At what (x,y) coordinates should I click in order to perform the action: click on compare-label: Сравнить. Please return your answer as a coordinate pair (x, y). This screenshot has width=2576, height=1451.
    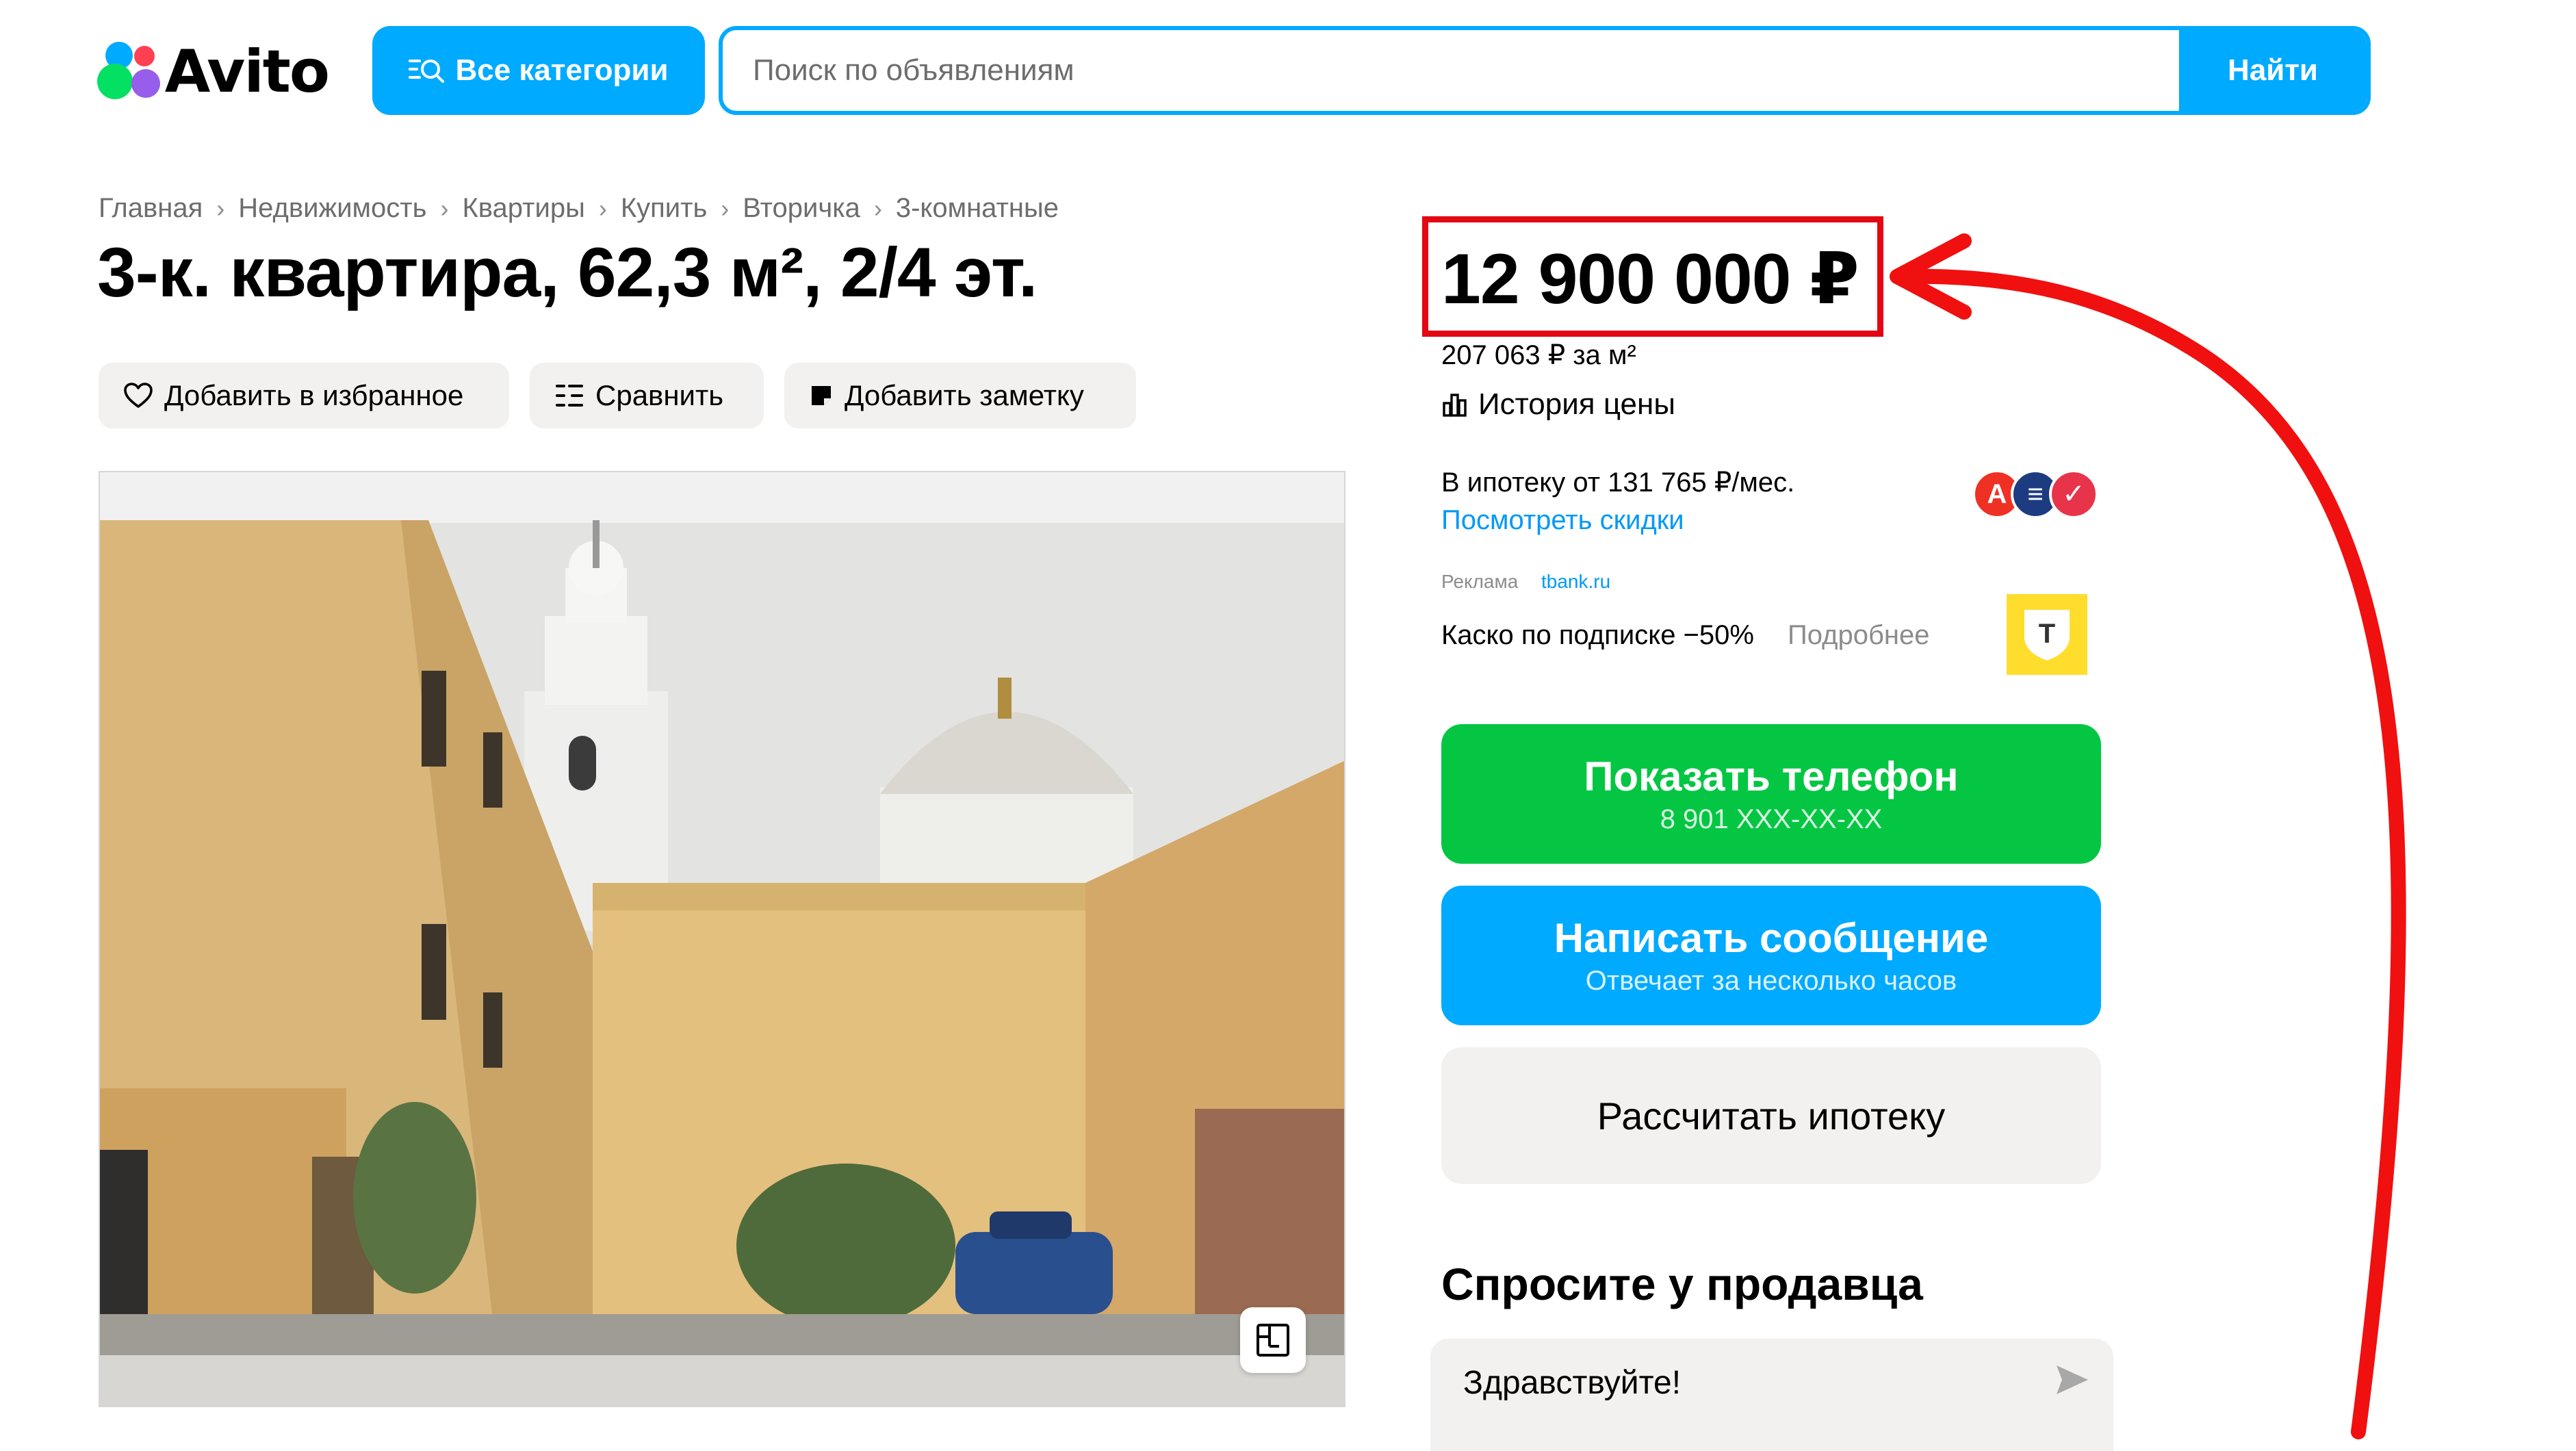
    Looking at the image, I should click on (659, 395).